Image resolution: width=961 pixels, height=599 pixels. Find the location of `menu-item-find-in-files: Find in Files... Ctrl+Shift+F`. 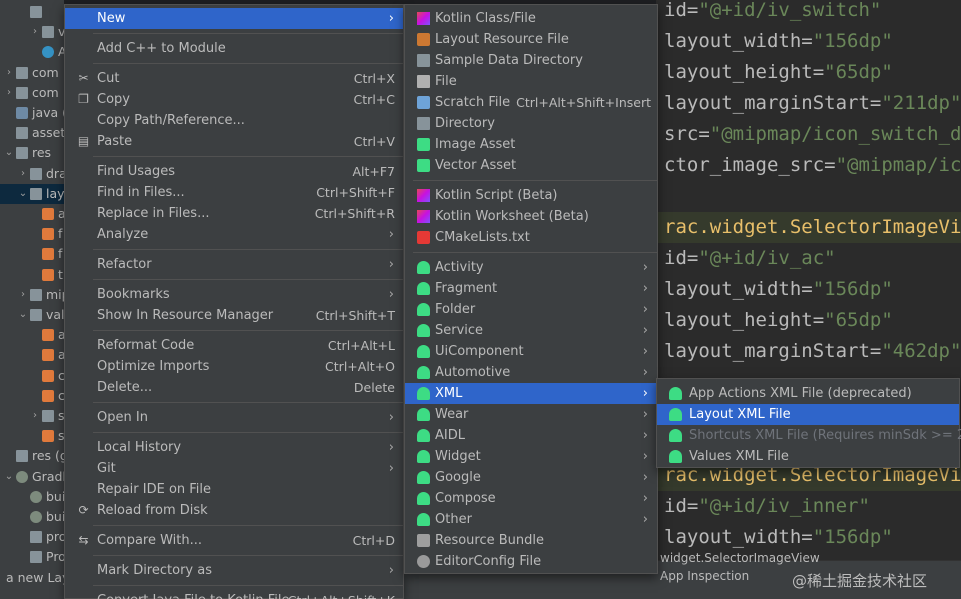

menu-item-find-in-files: Find in Files... Ctrl+Shift+F is located at coordinates (234, 192).